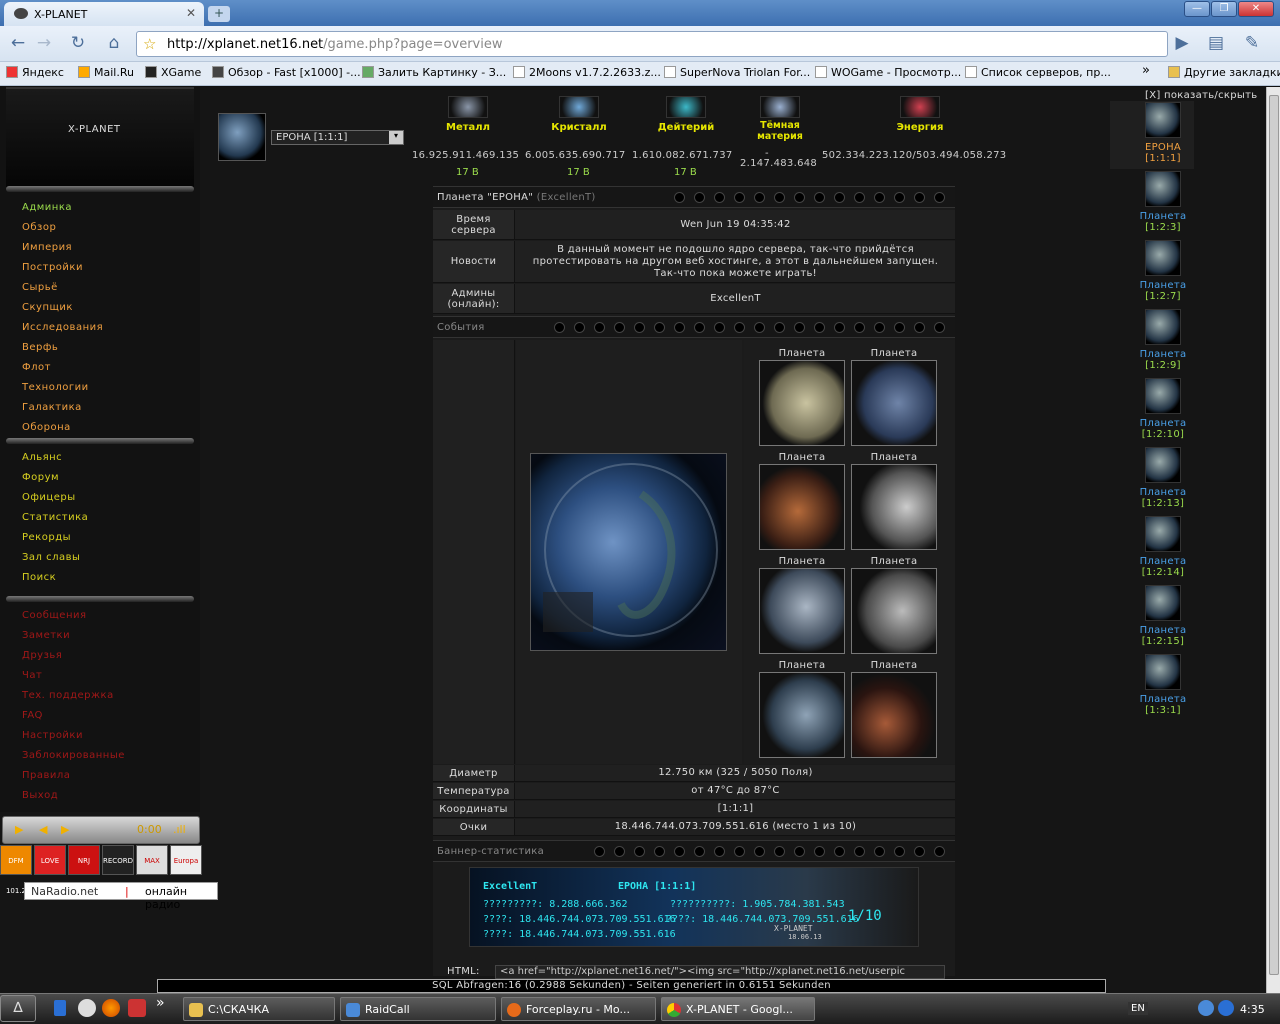 The width and height of the screenshot is (1280, 1024). I want to click on next-icon: ▶, so click(65, 829).